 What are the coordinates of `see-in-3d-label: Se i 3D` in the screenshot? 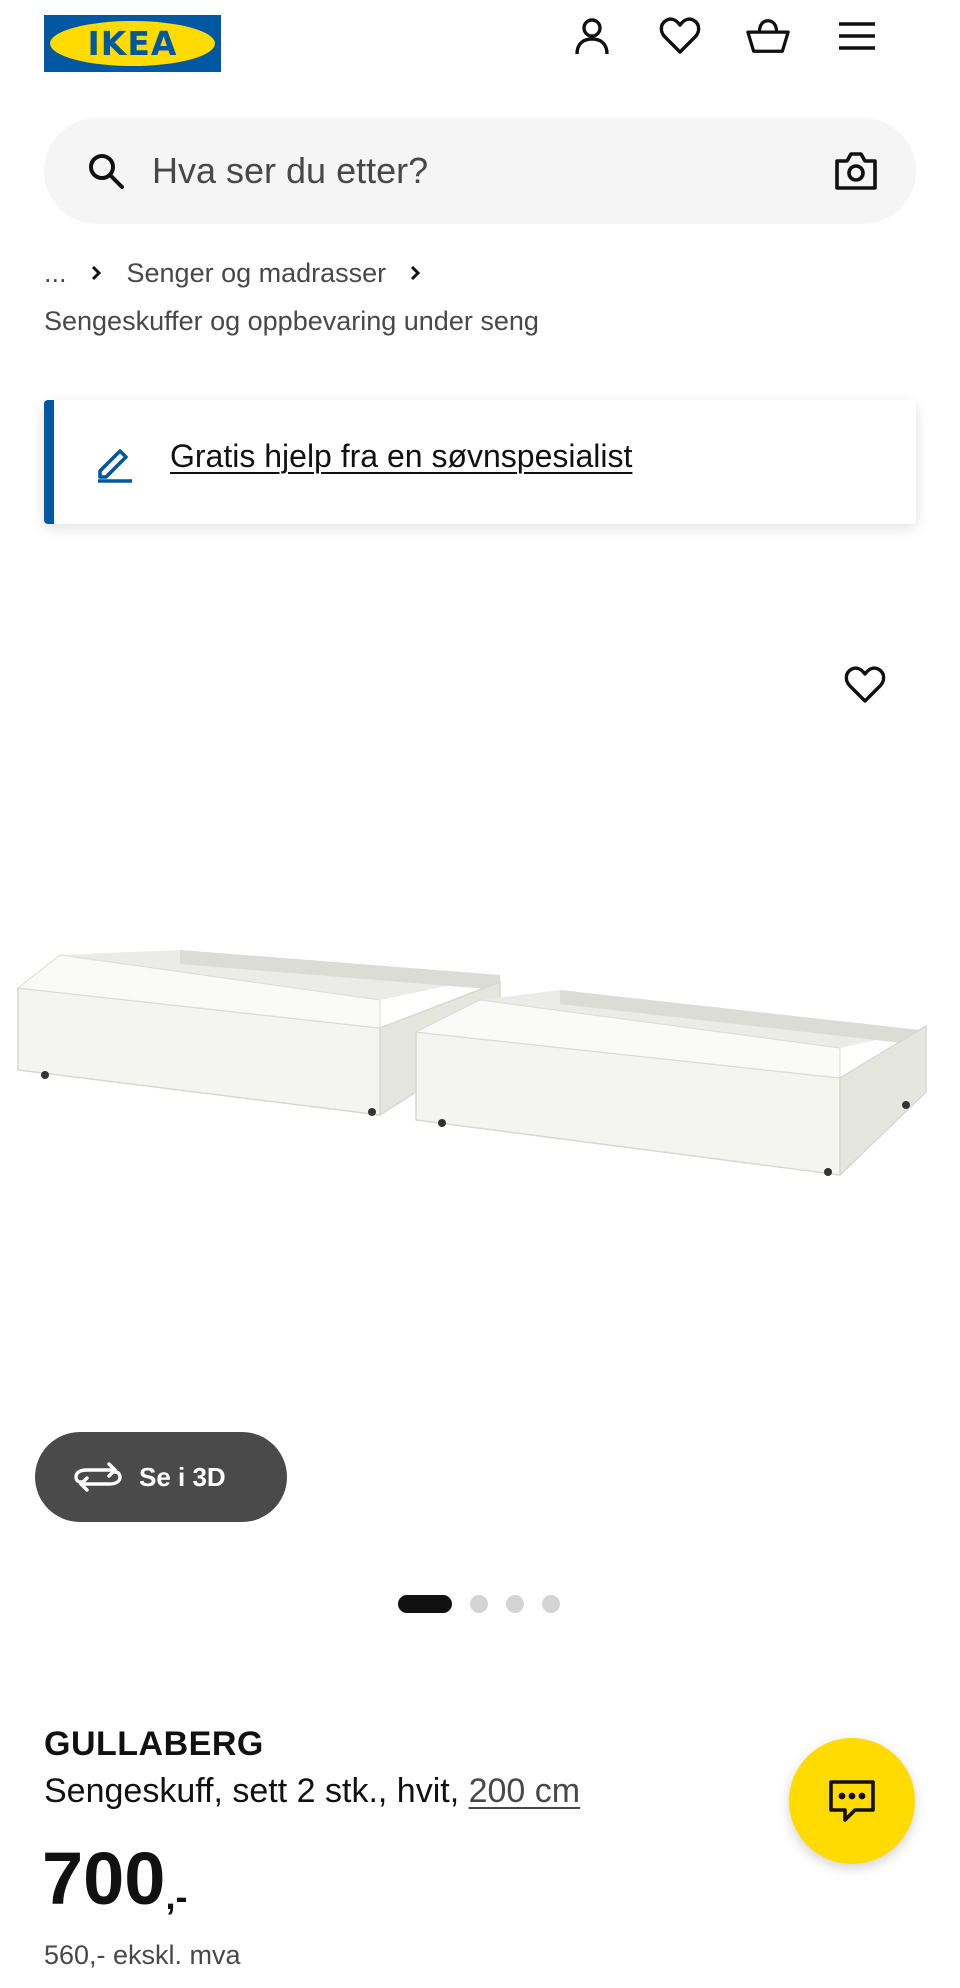 It's located at (182, 1476).